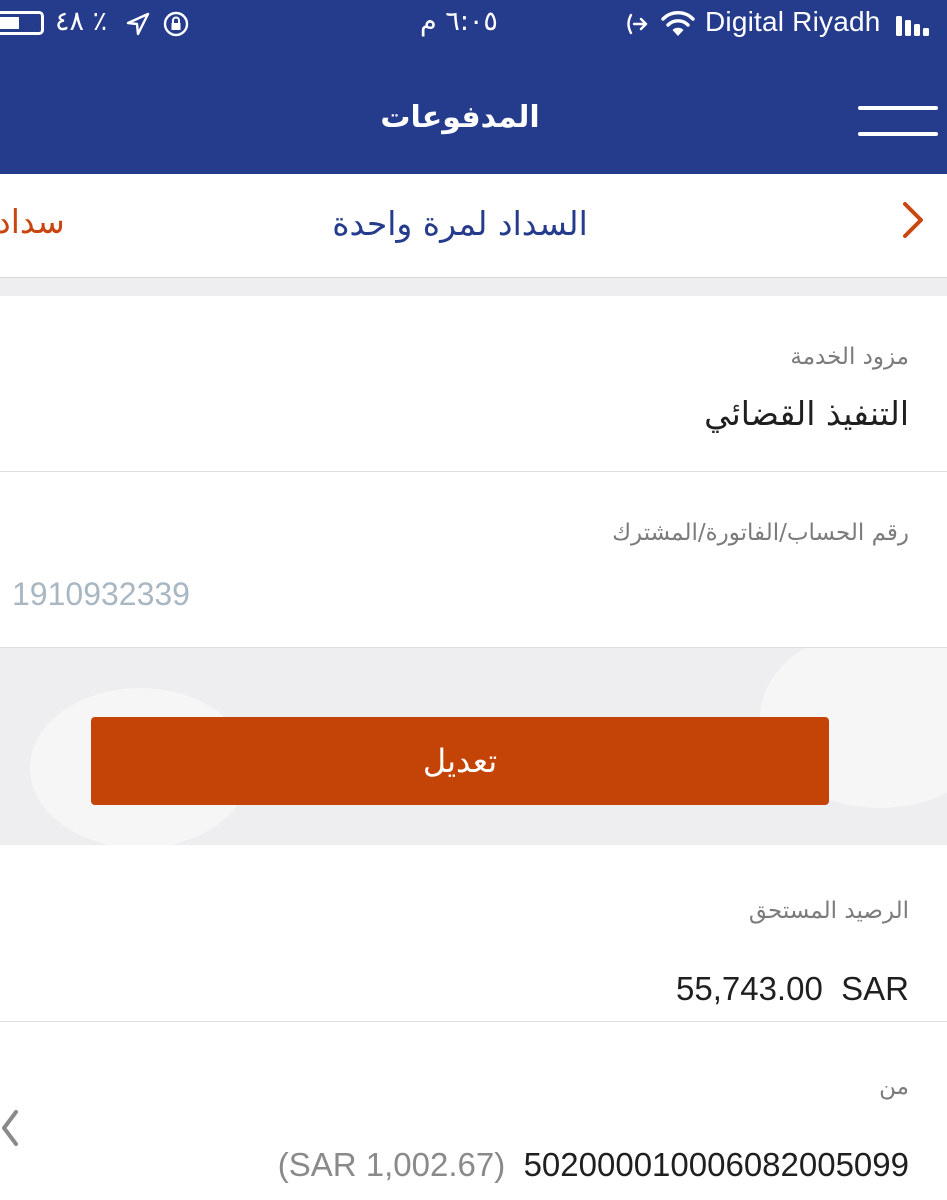  What do you see at coordinates (176, 24) in the screenshot?
I see `orientation-lock-icon` at bounding box center [176, 24].